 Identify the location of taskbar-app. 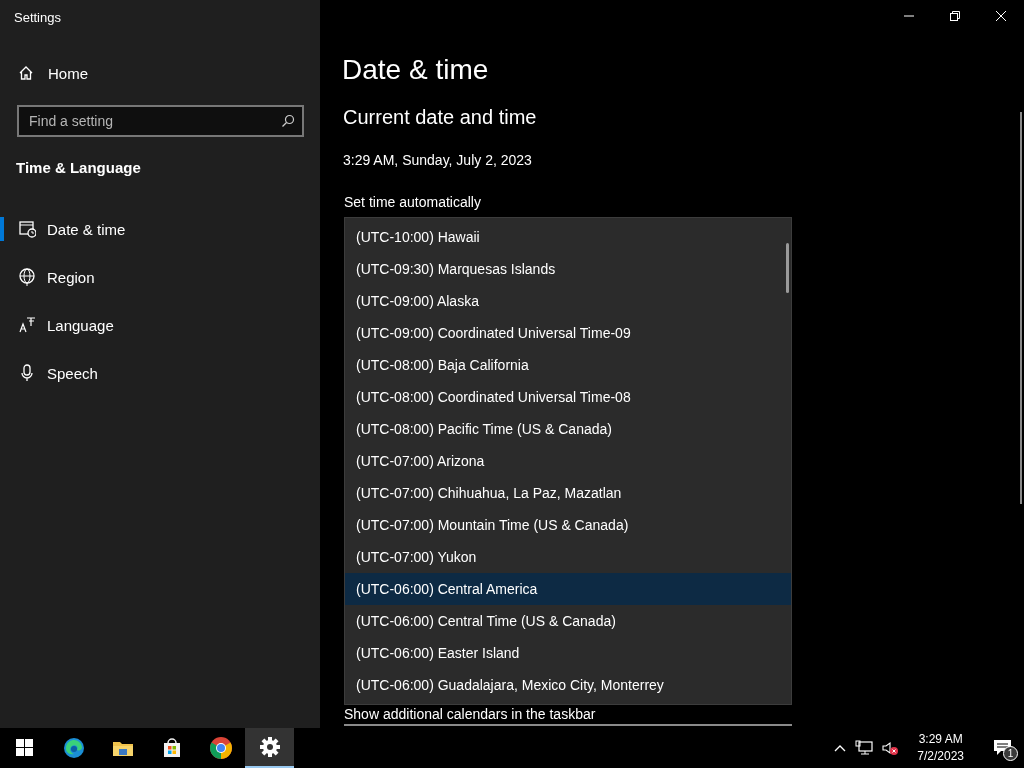
(269, 748).